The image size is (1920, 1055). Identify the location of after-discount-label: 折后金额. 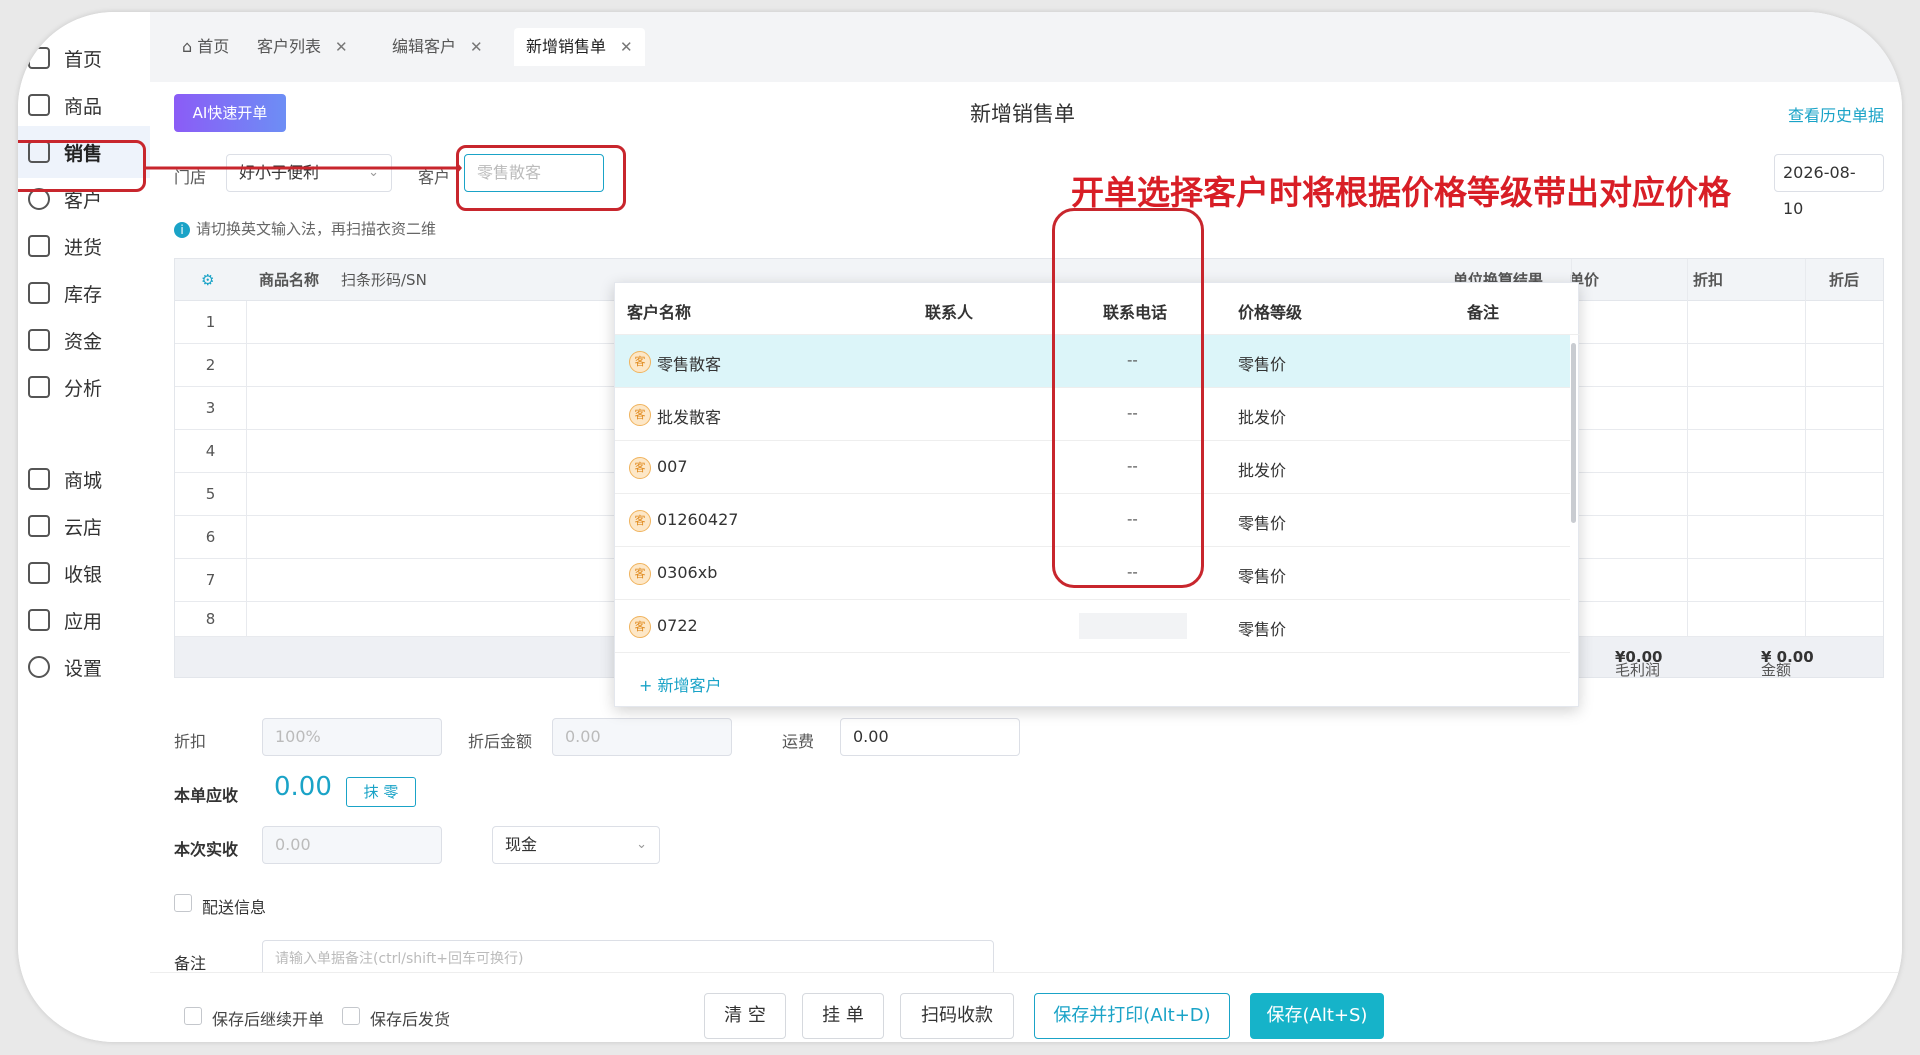
(500, 741).